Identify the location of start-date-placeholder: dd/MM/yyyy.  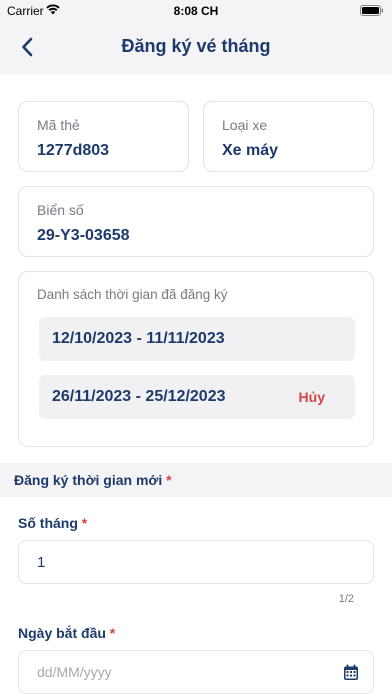
(74, 672).